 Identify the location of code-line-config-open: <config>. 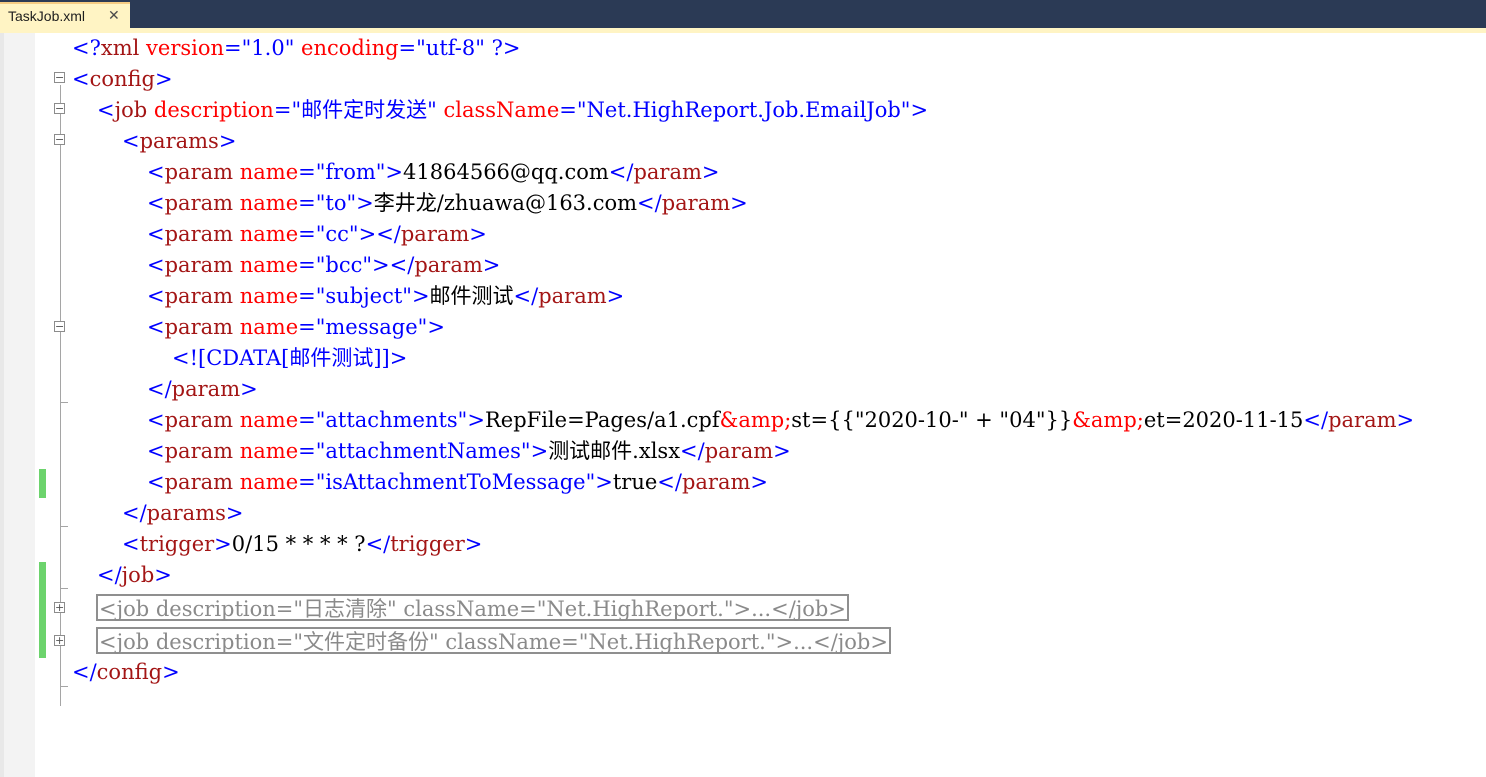
(122, 79).